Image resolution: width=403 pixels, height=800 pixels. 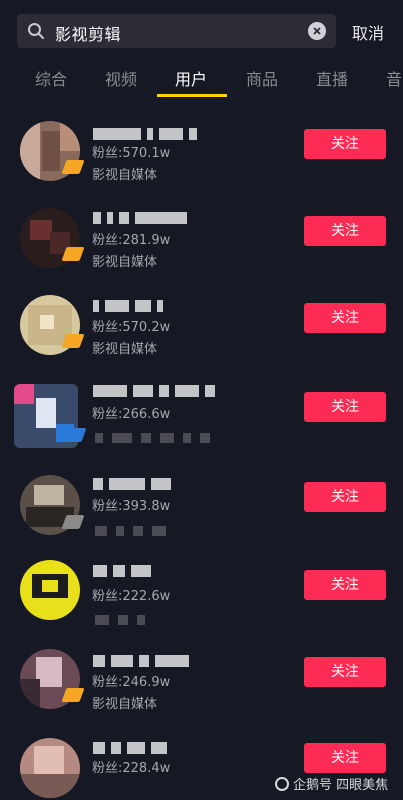 What do you see at coordinates (262, 78) in the screenshot?
I see `tab-products: 商品` at bounding box center [262, 78].